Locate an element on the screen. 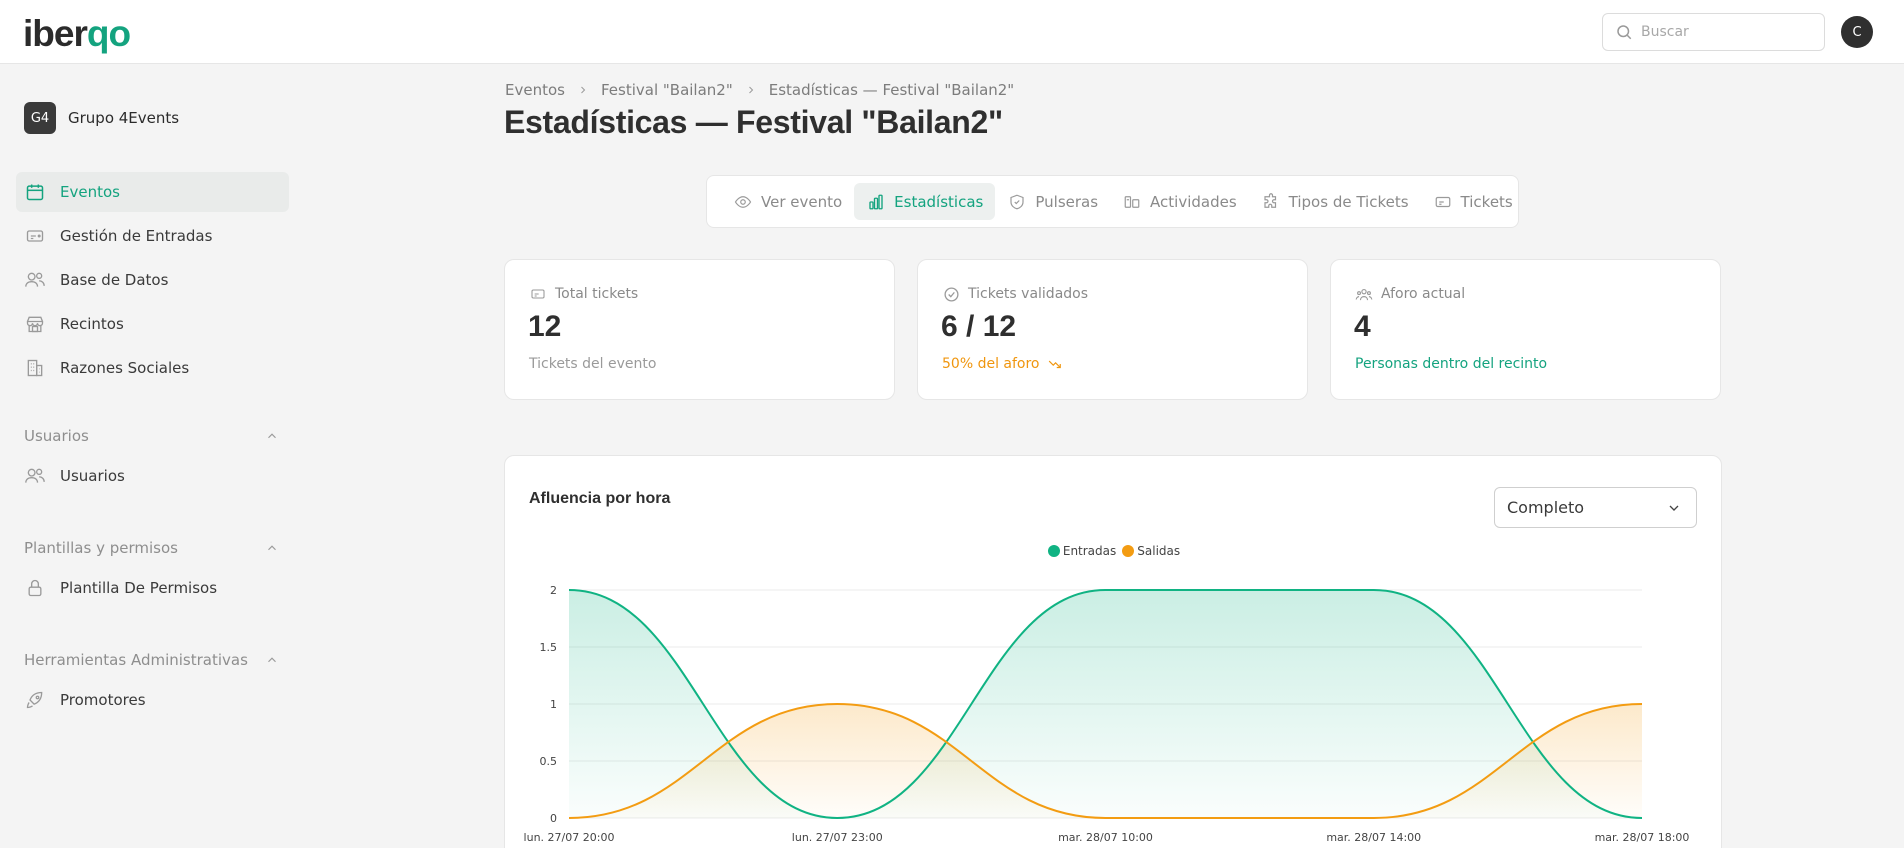 The image size is (1904, 848). y-tick-label: 0 is located at coordinates (553, 818).